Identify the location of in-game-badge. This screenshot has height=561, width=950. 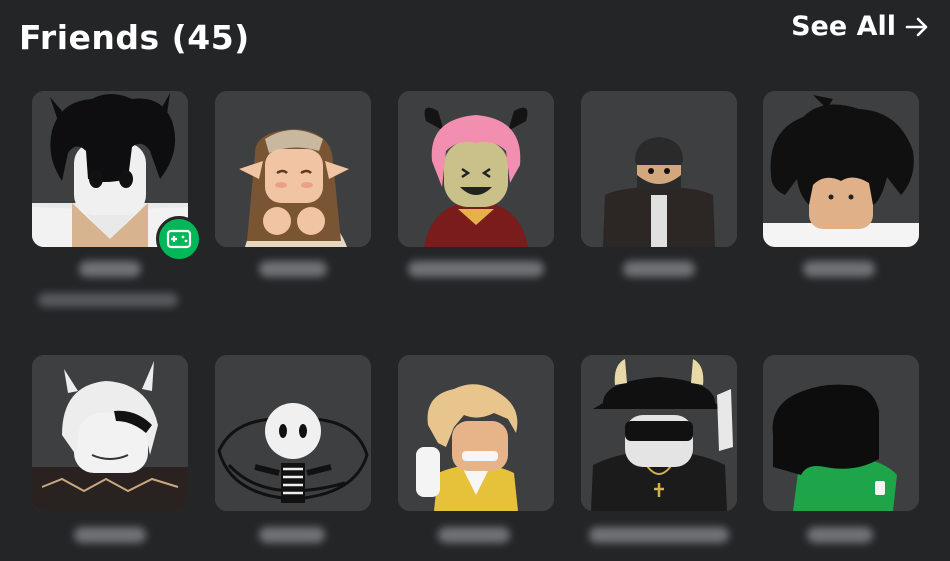
(179, 239).